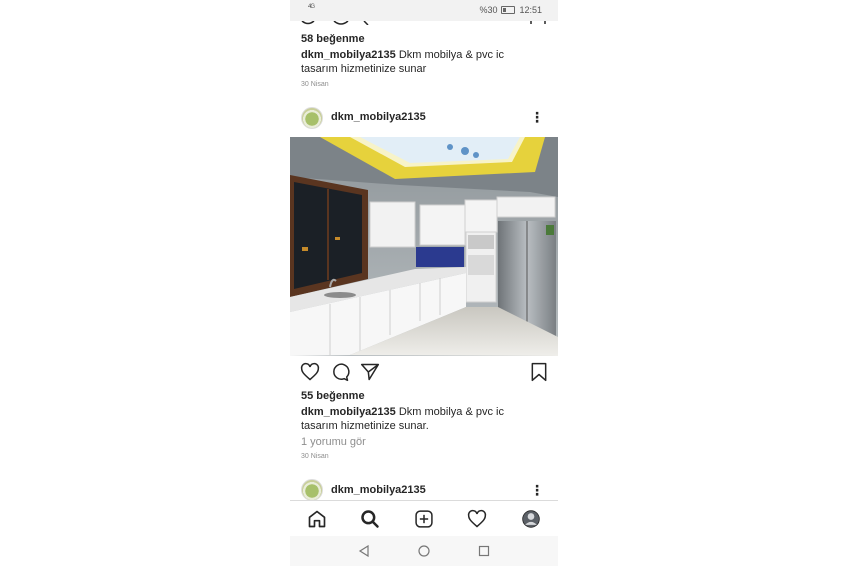  Describe the element at coordinates (531, 519) in the screenshot. I see `profile-avatar` at that location.